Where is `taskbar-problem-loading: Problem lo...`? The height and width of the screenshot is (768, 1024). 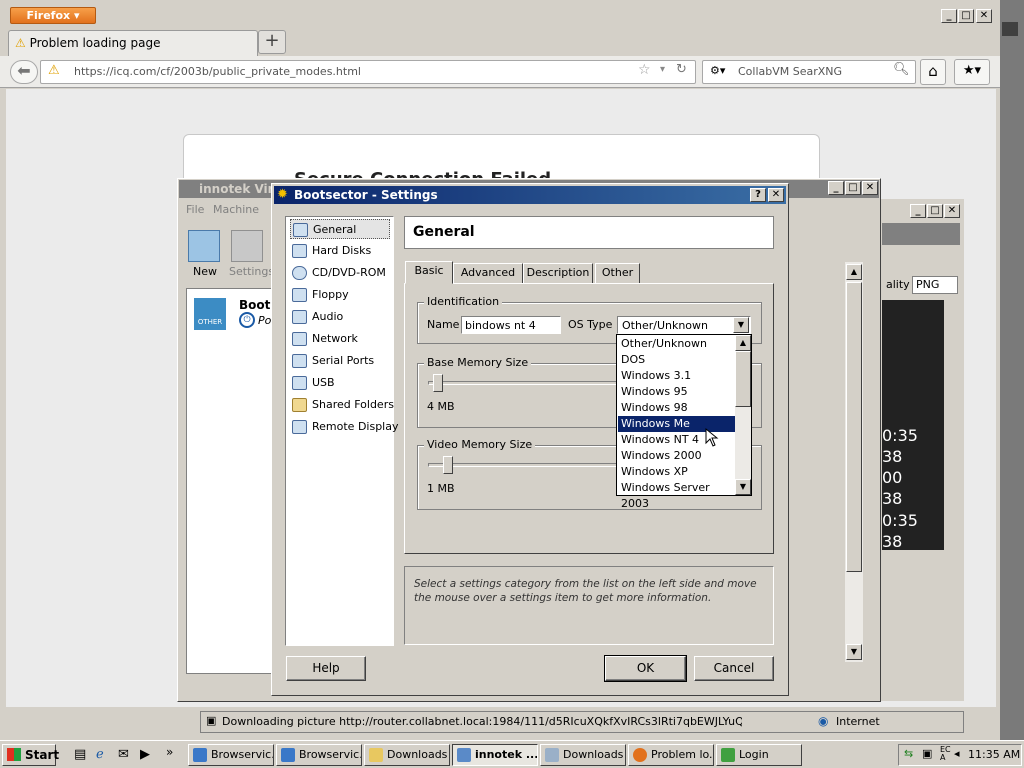 taskbar-problem-loading: Problem lo... is located at coordinates (671, 755).